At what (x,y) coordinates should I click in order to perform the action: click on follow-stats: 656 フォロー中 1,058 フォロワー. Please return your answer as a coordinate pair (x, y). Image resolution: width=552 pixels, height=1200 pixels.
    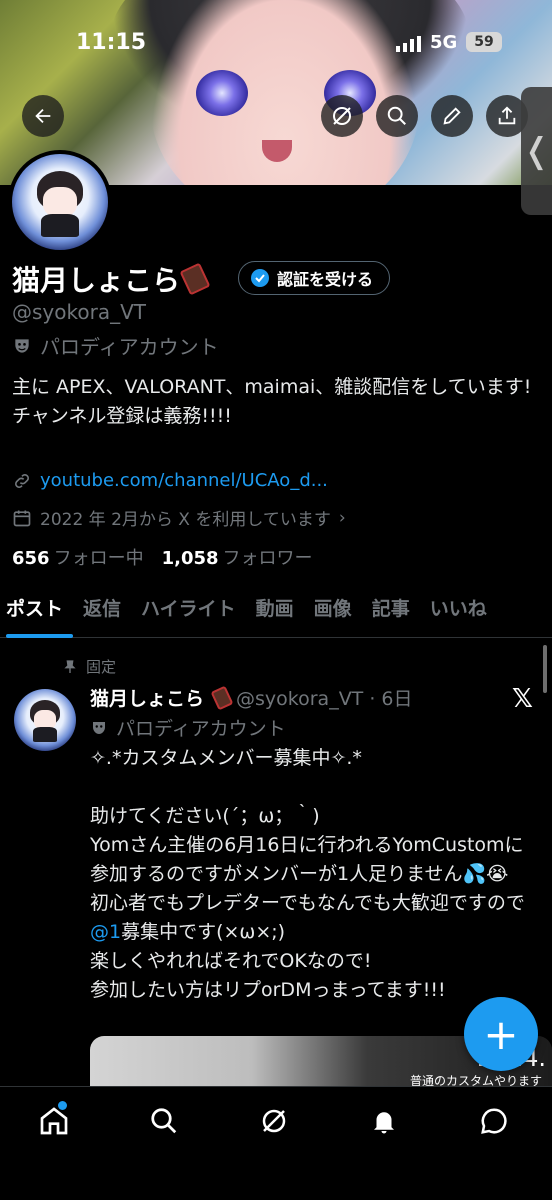
    Looking at the image, I should click on (162, 557).